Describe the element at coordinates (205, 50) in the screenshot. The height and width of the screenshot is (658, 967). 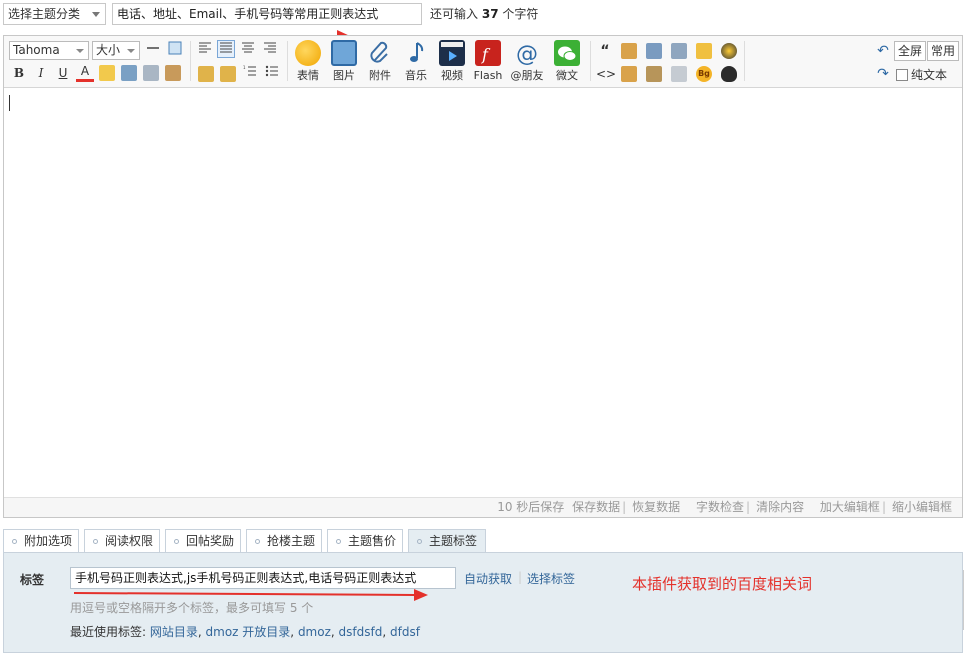
I see `align-left-icon` at that location.